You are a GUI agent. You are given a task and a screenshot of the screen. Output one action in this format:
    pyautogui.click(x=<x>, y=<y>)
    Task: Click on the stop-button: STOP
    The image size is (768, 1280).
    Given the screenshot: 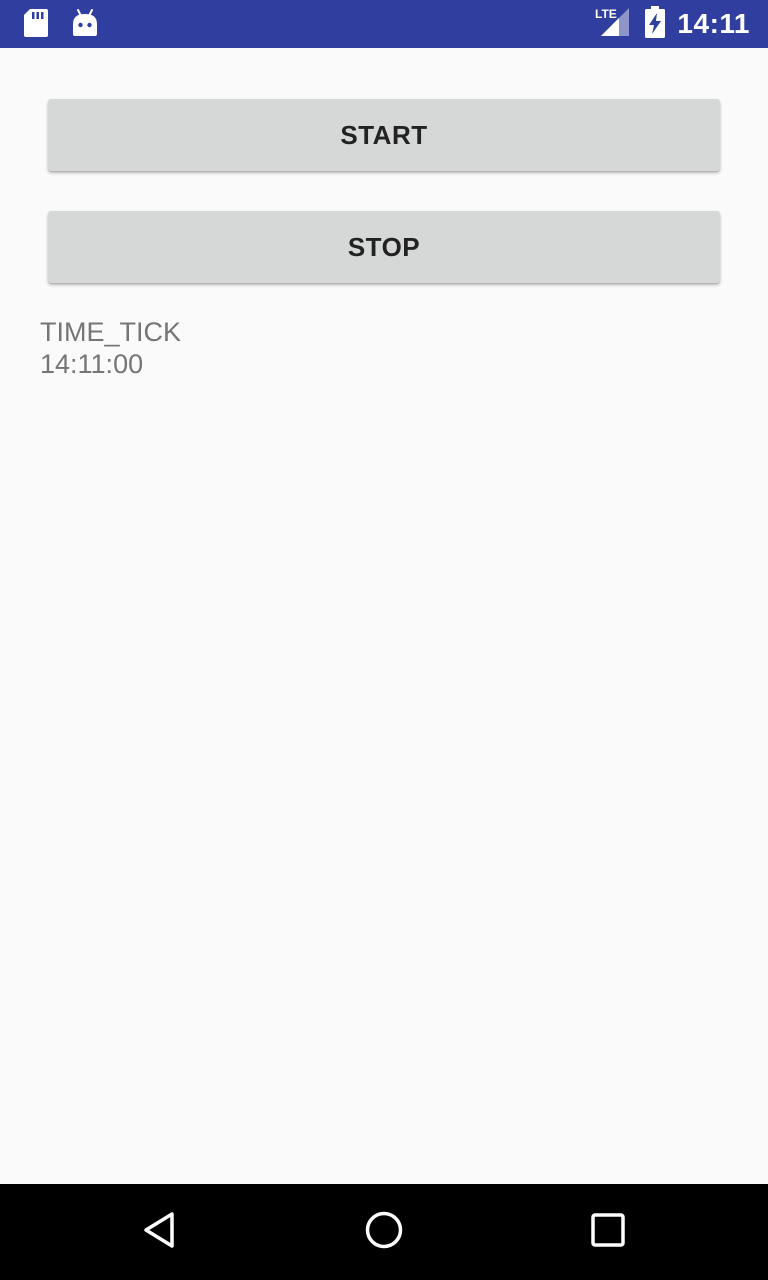 What is the action you would take?
    pyautogui.click(x=384, y=247)
    